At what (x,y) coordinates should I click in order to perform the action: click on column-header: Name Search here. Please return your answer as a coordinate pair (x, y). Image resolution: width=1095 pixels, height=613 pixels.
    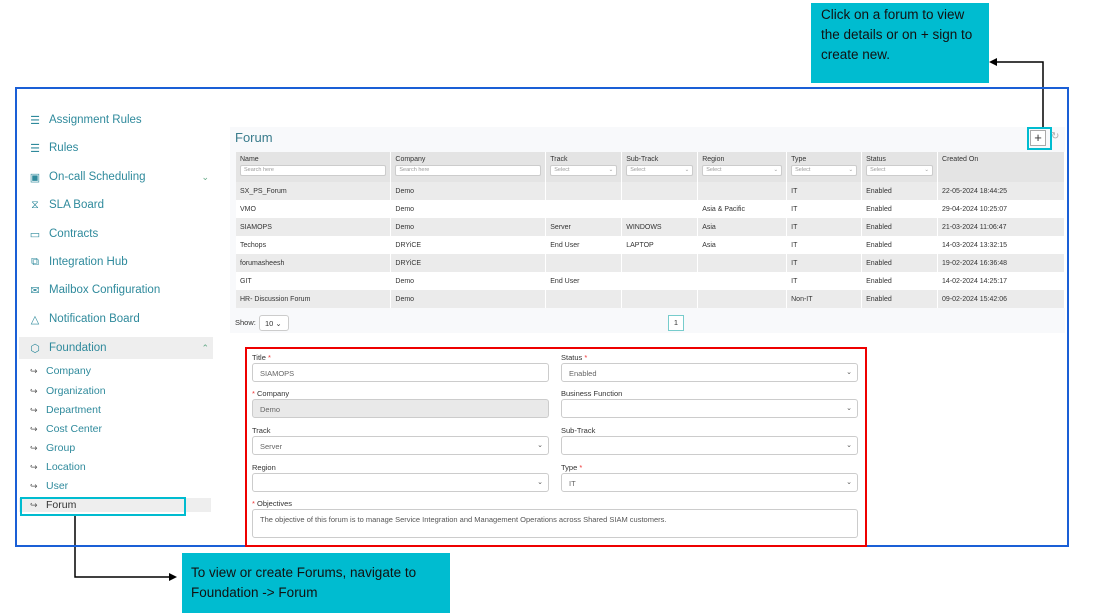
    Looking at the image, I should click on (314, 167).